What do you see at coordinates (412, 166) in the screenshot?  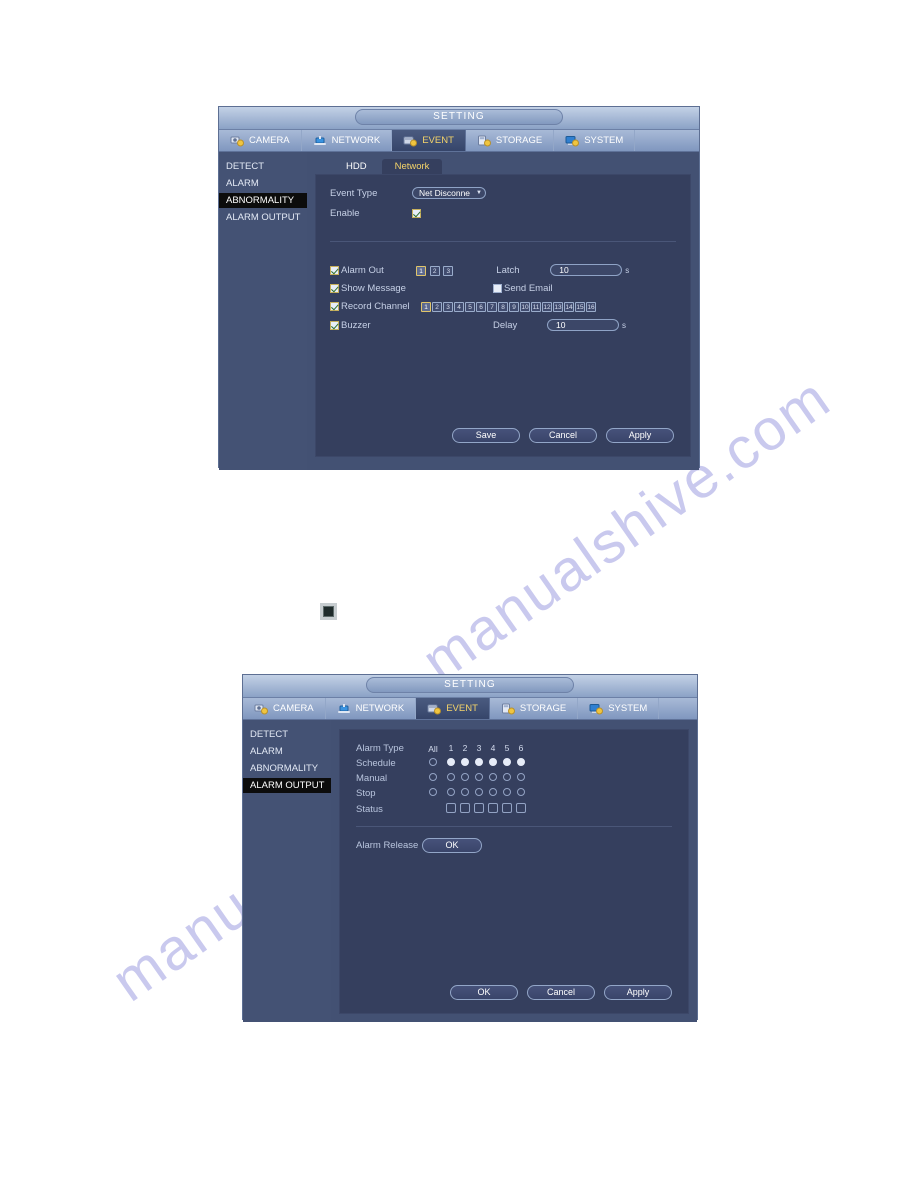 I see `inner-tab-network: Network` at bounding box center [412, 166].